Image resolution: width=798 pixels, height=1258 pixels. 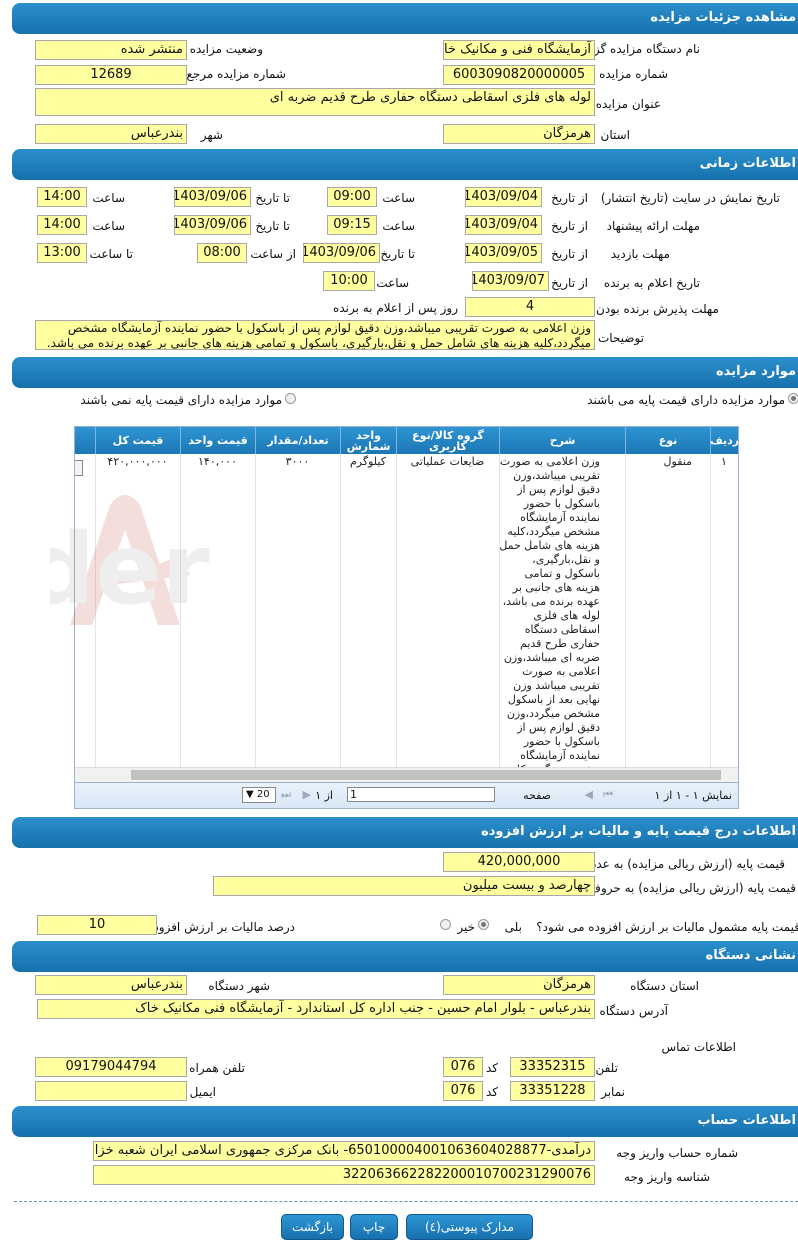 What do you see at coordinates (519, 50) in the screenshot?
I see `org-field: آزمایشگاه فنی و مکانیک خاک` at bounding box center [519, 50].